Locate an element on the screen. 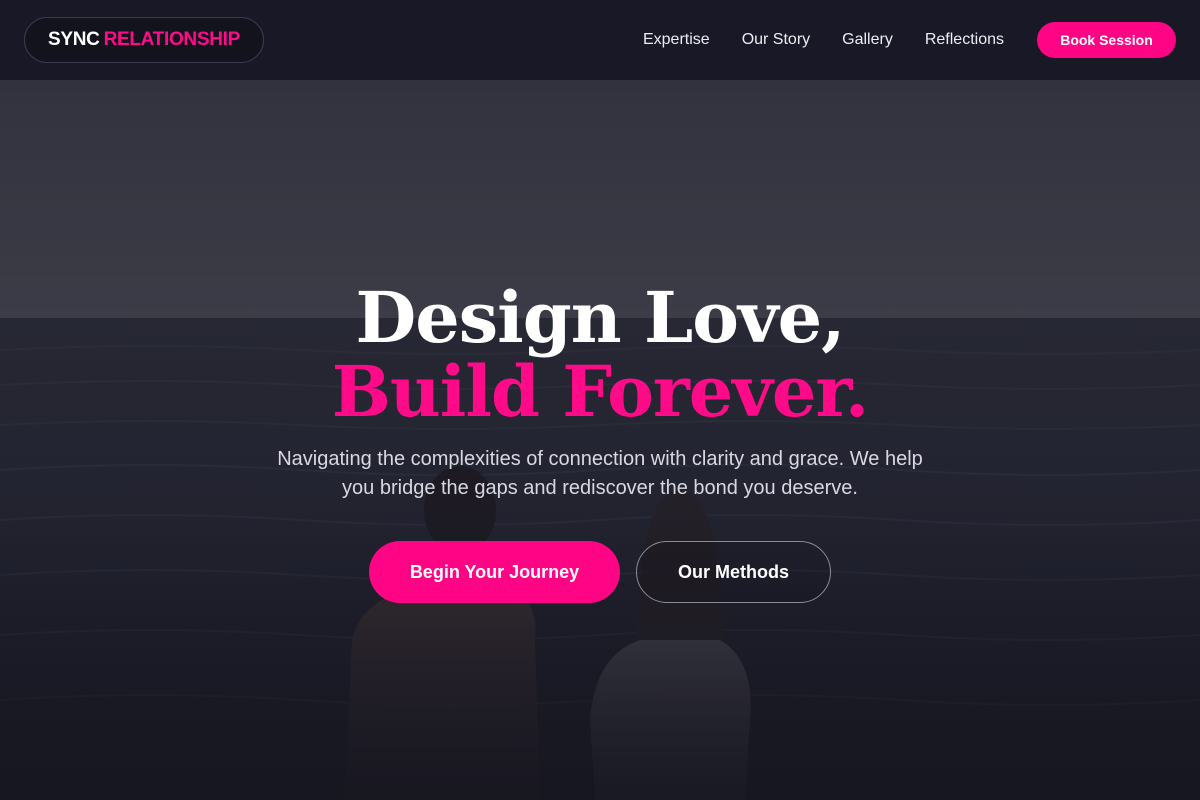  hero-headline-line-1: Design Love, is located at coordinates (600, 317).